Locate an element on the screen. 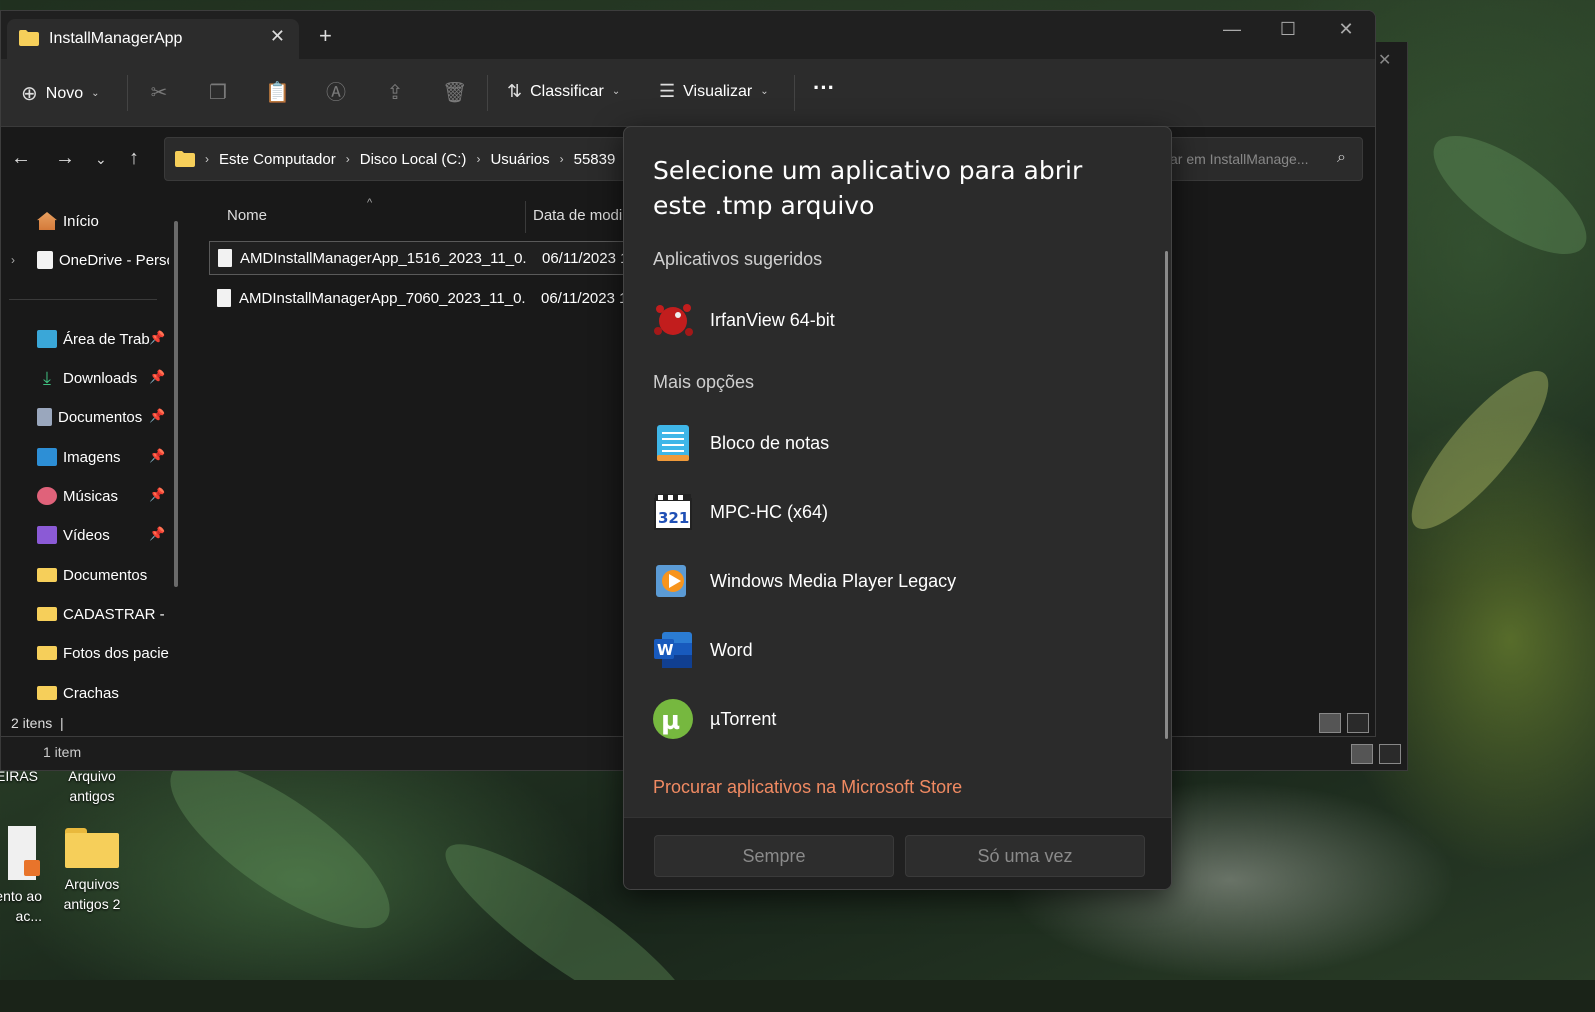 The width and height of the screenshot is (1595, 1012). mpc-hc-icon: 321 is located at coordinates (673, 512).